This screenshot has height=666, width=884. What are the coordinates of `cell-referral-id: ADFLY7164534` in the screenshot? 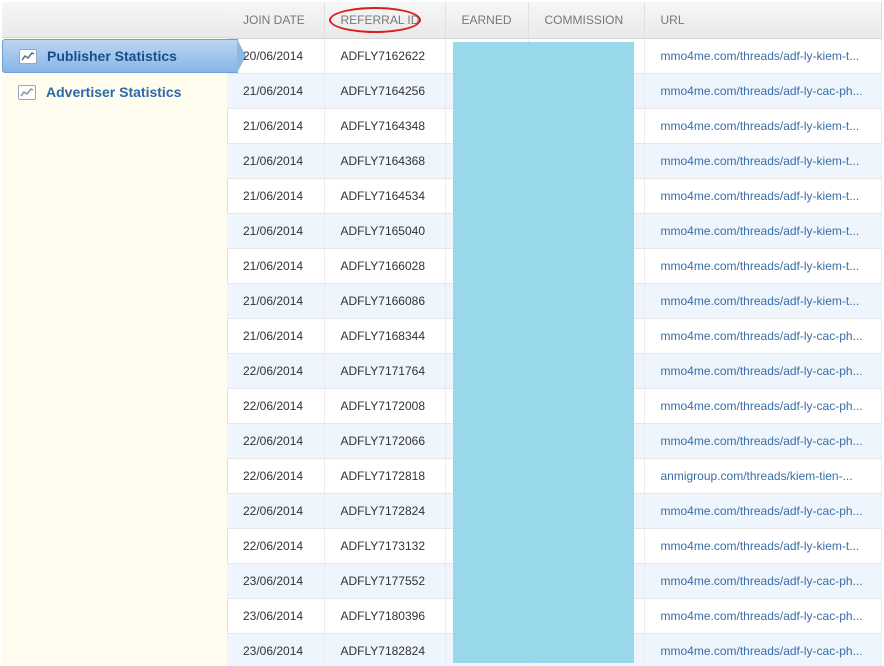 It's located at (385, 196).